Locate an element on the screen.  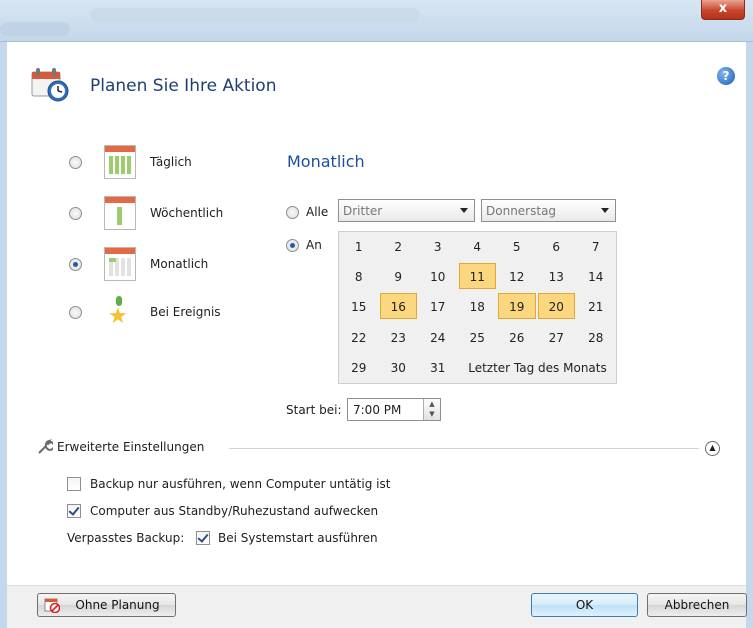
day-cell-15: 15 is located at coordinates (359, 306).